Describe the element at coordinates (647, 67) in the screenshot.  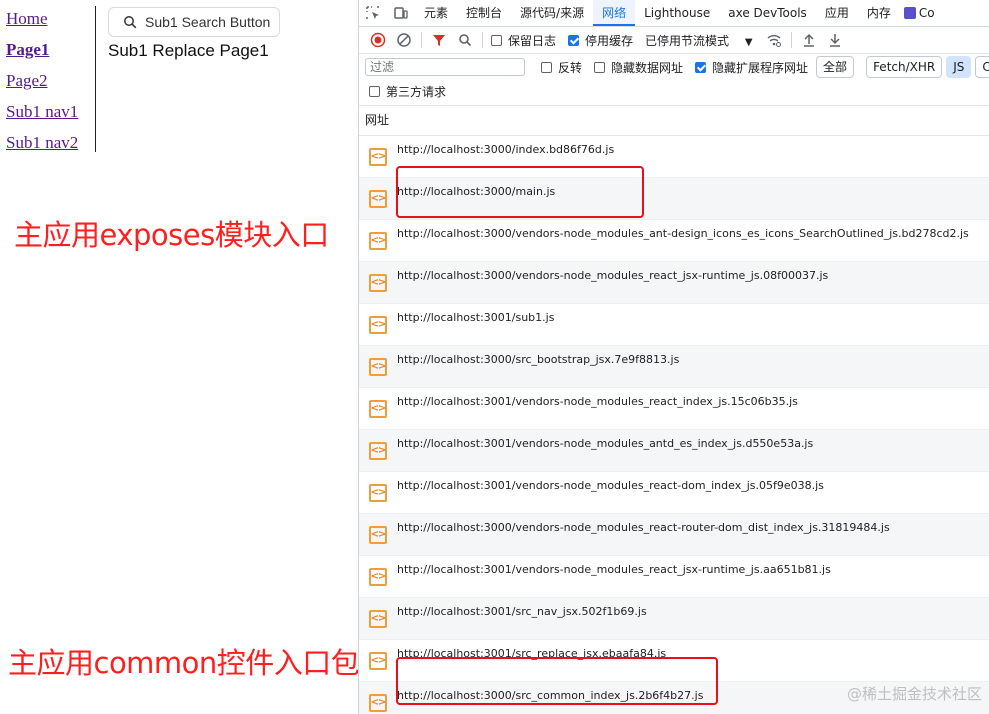
I see `hide-data-urls-label: 隐藏数据网址` at that location.